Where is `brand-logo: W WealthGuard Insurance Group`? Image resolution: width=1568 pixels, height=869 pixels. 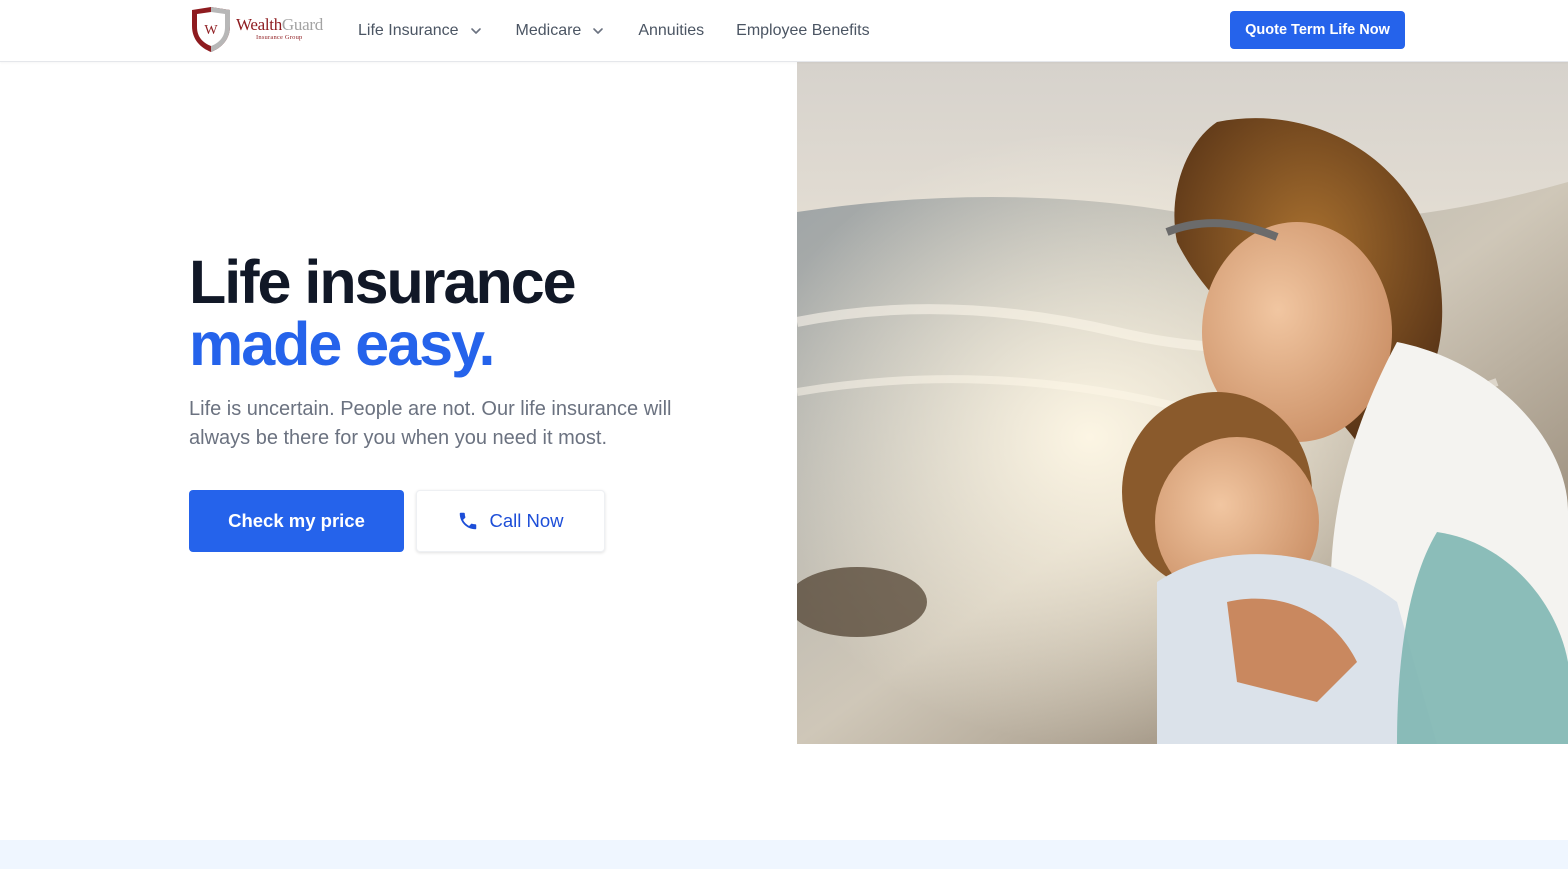 brand-logo: W WealthGuard Insurance Group is located at coordinates (261, 30).